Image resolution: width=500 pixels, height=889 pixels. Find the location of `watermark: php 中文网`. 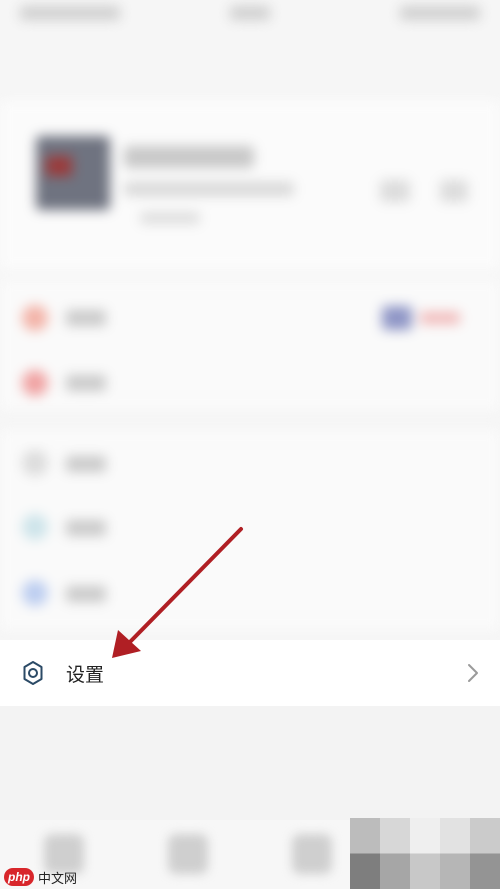

watermark: php 中文网 is located at coordinates (41, 877).